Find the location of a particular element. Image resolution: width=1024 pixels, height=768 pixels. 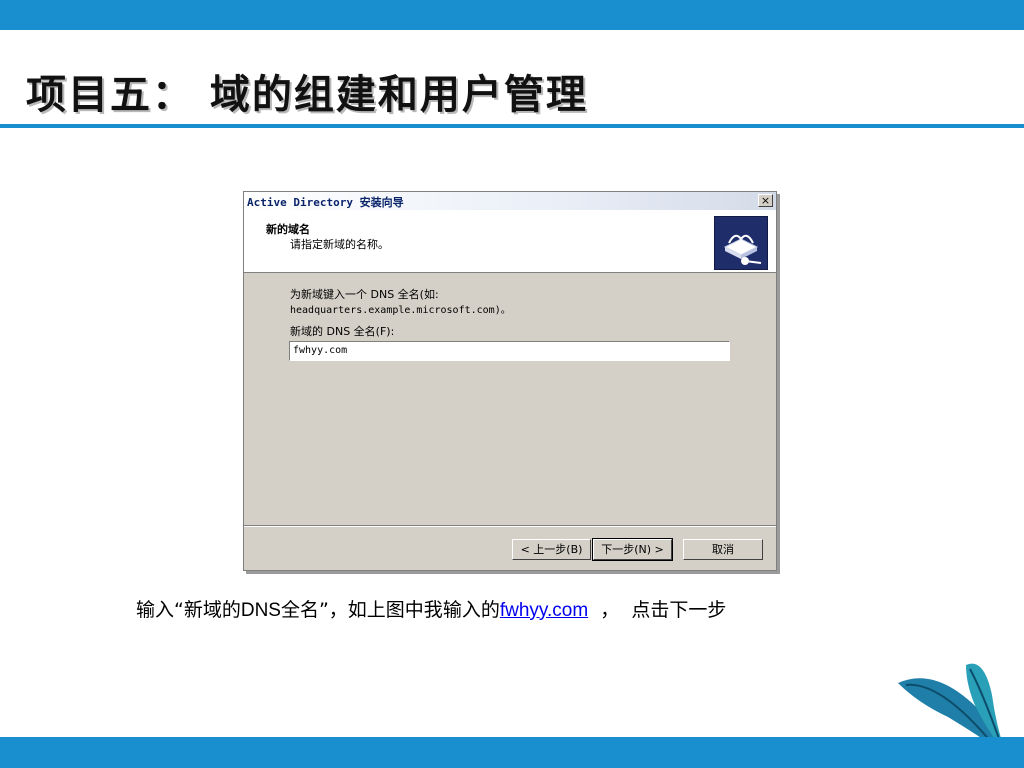

top-accent-bar is located at coordinates (512, 15).